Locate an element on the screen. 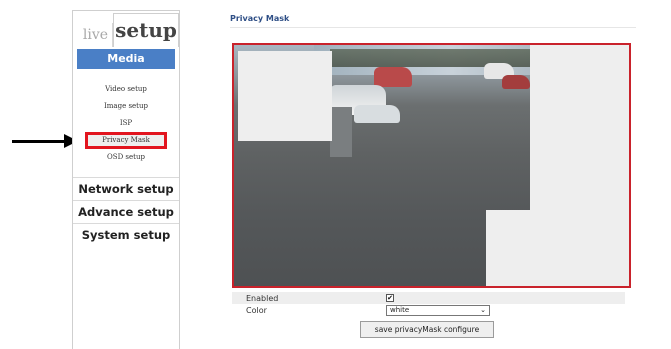 The image size is (671, 349). sidebar-section-advance-setup: Advance setup is located at coordinates (126, 211).